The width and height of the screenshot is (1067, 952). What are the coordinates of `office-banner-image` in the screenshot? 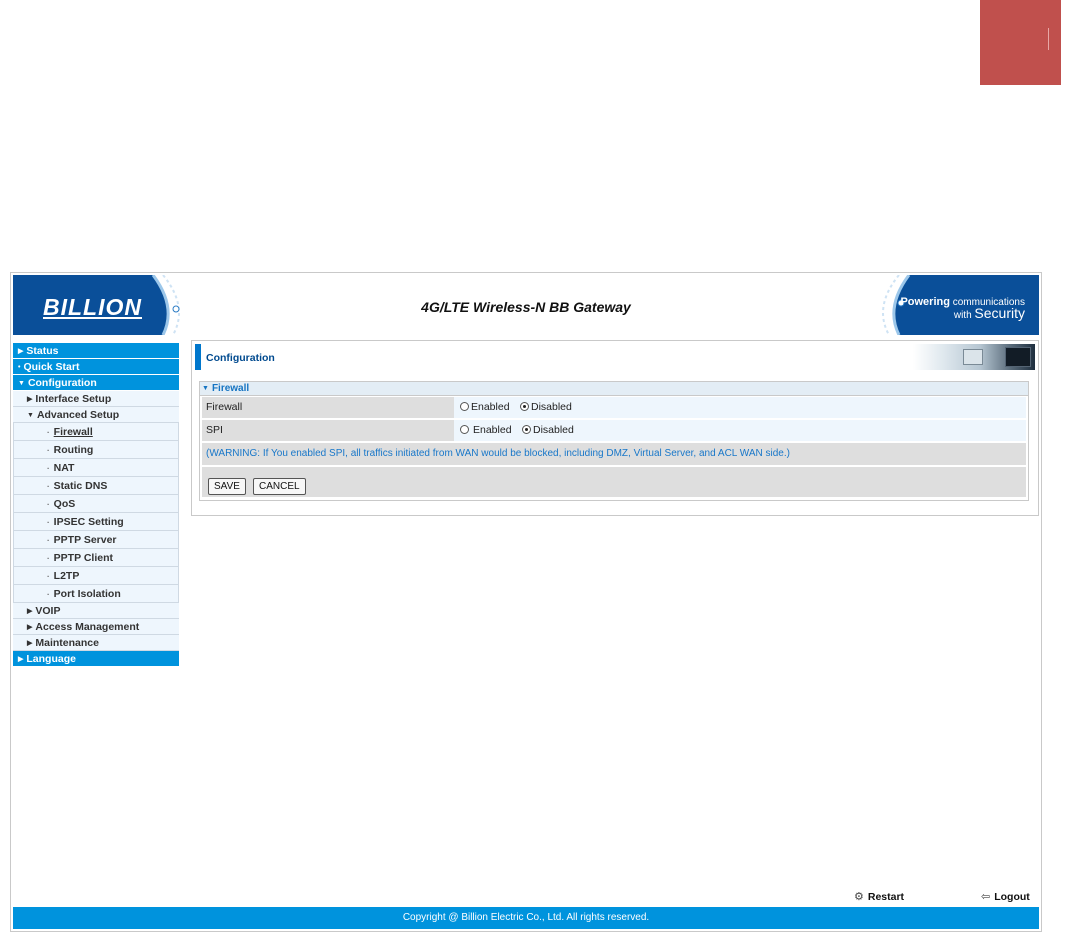 It's located at (974, 357).